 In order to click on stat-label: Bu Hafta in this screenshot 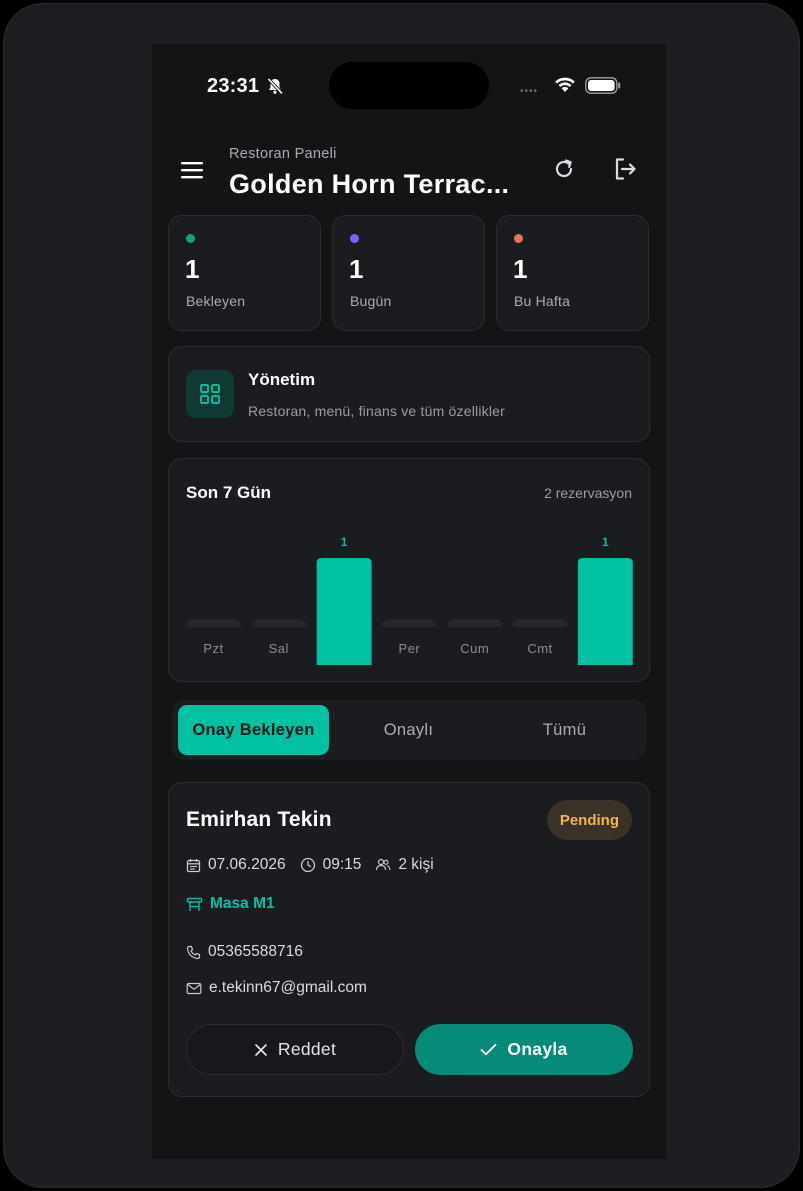, I will do `click(542, 301)`.